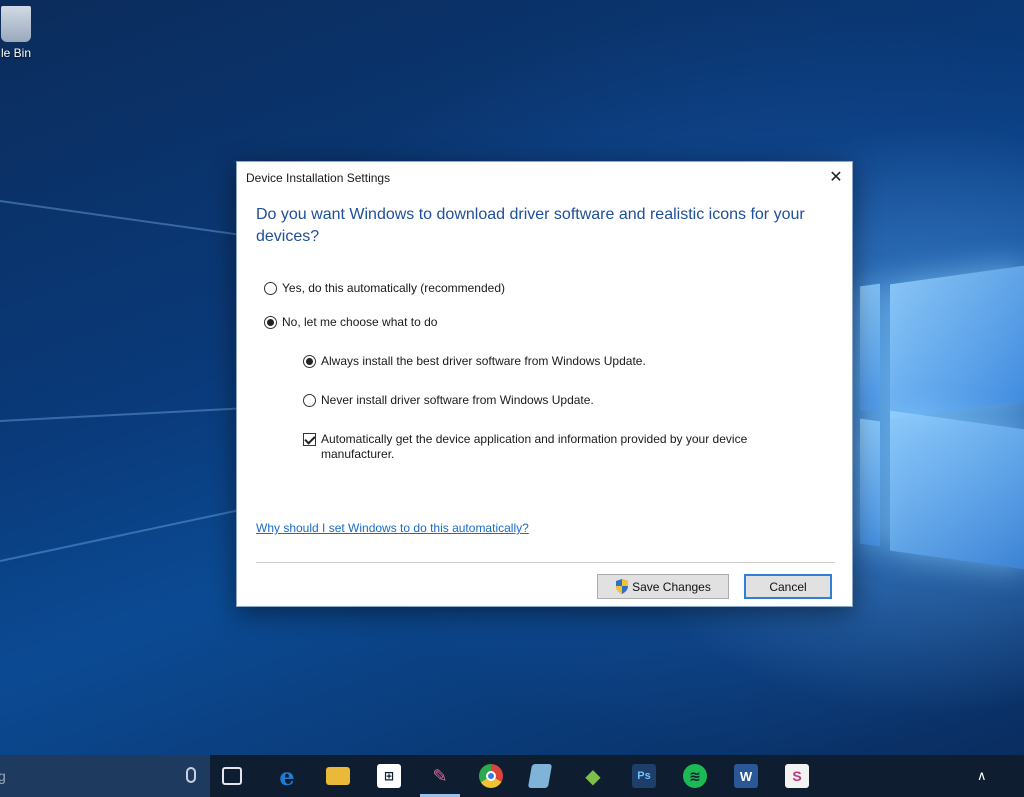 The height and width of the screenshot is (797, 1024). I want to click on dialog-separator, so click(545, 562).